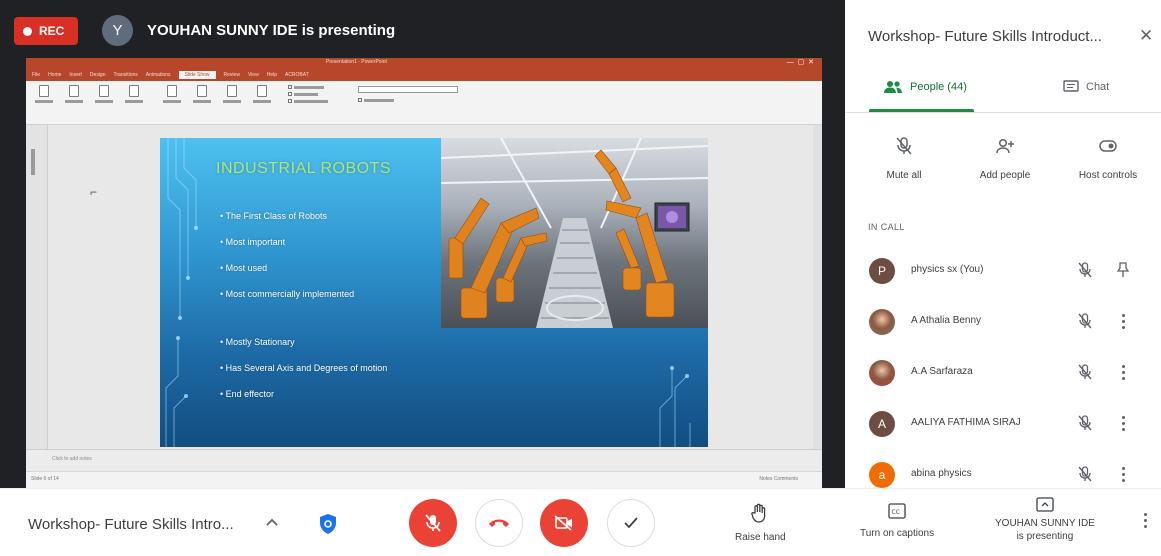 Image resolution: width=1161 pixels, height=556 pixels. What do you see at coordinates (1003, 112) in the screenshot?
I see `tabs-divider` at bounding box center [1003, 112].